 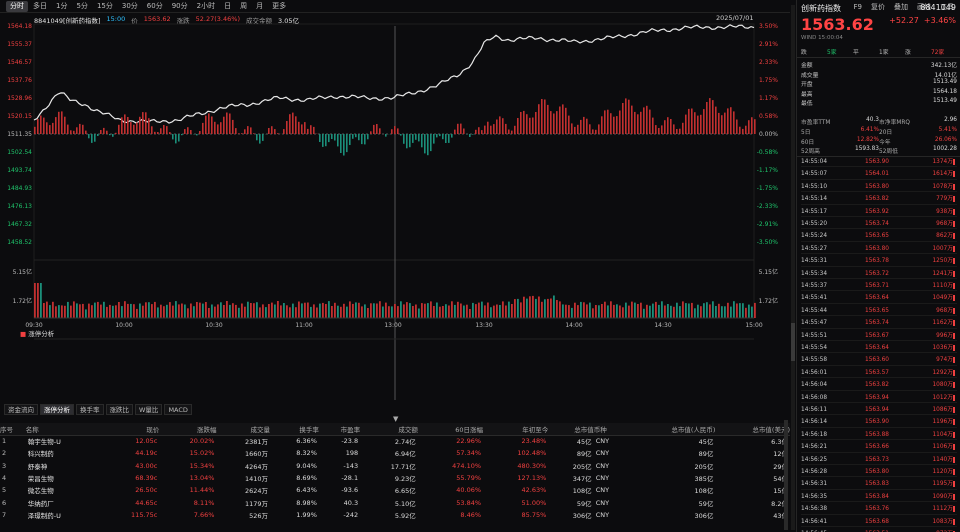 What do you see at coordinates (879, 447) in the screenshot?
I see `tick-row: 14:56:21 1563.66 1106万` at bounding box center [879, 447].